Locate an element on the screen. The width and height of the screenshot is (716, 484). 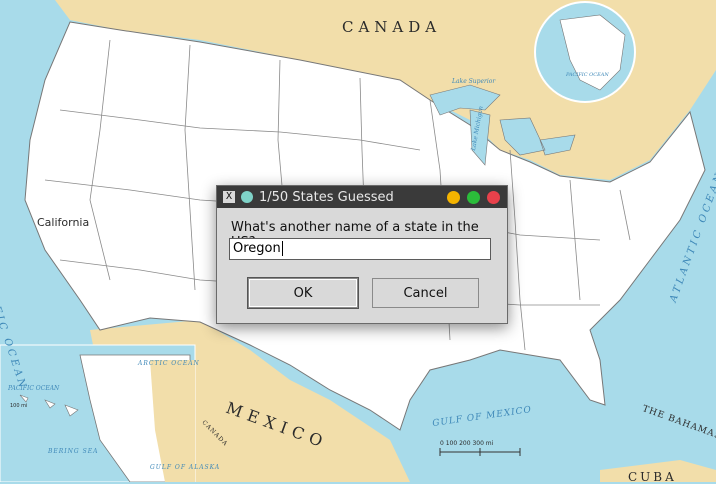
text-caret is located at coordinates (282, 248).